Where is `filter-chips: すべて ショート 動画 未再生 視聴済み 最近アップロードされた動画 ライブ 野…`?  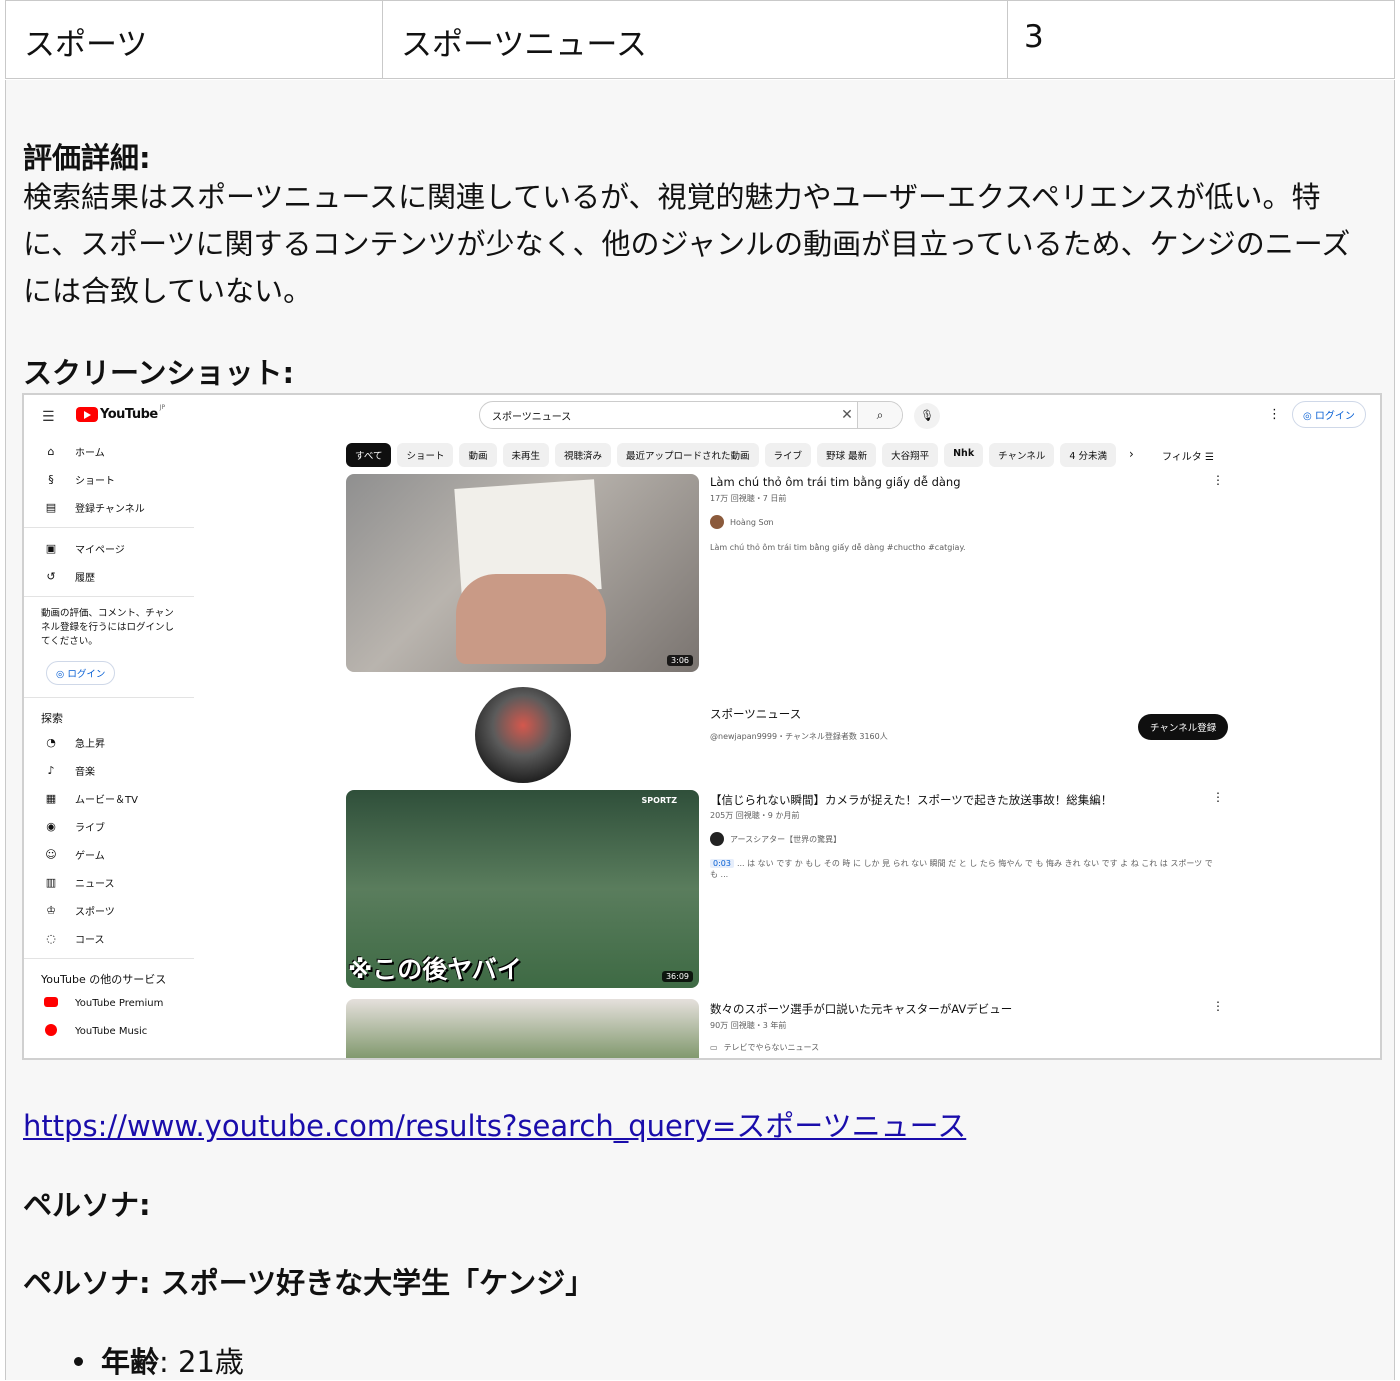 filter-chips: すべて ショート 動画 未再生 視聴済み 最近アップロードされた動画 ライブ 野… is located at coordinates (731, 455).